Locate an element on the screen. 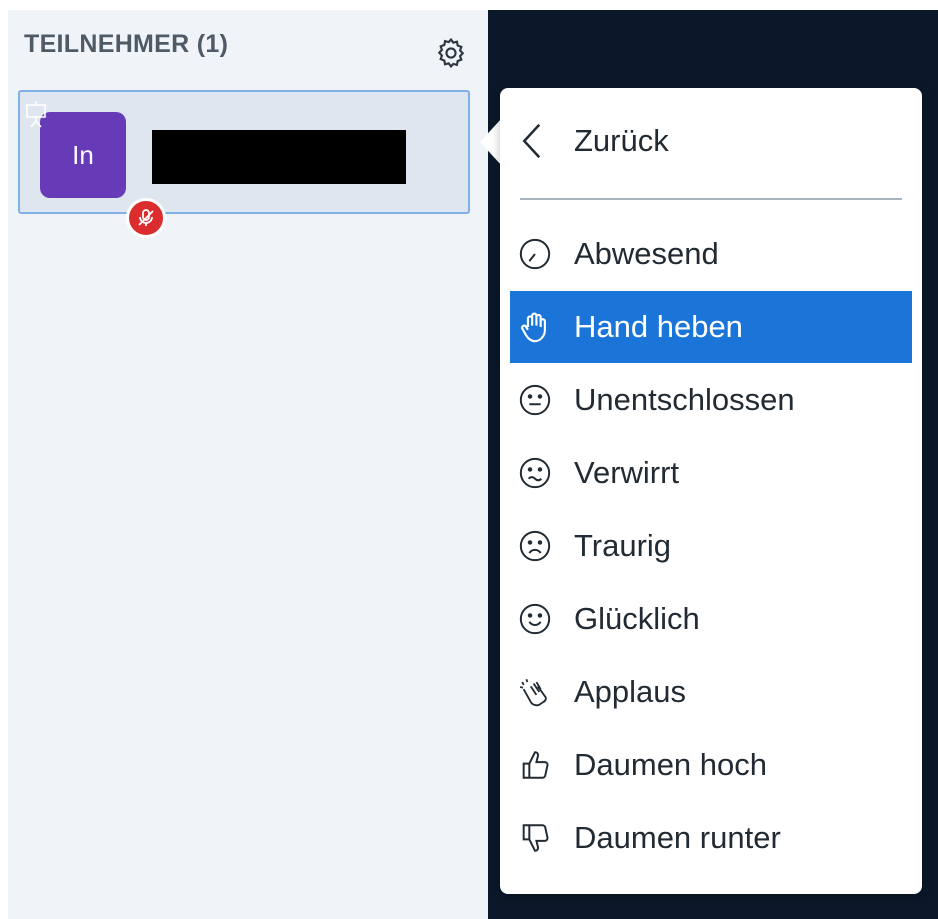 Image resolution: width=938 pixels, height=919 pixels. muted-microphone-icon is located at coordinates (146, 217).